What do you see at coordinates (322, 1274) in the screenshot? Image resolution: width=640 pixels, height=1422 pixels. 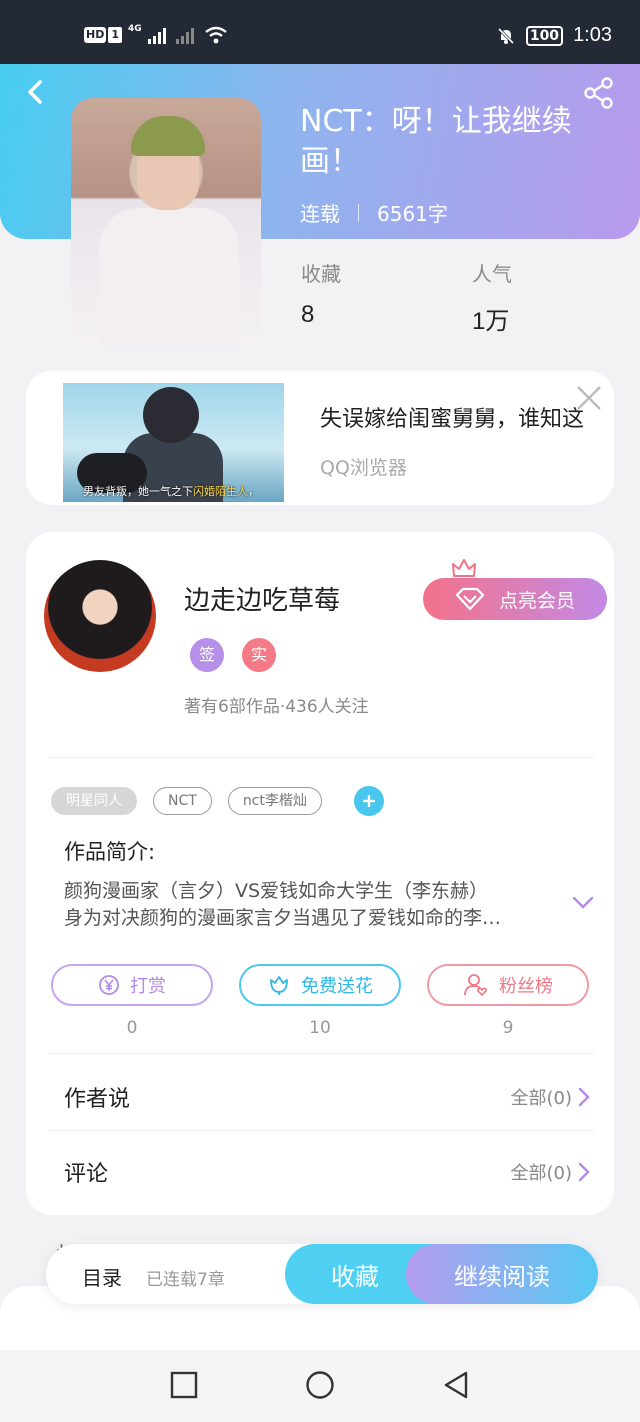 I see `bottom-action-bar: 目录 已连载7章 收藏 继续阅读` at bounding box center [322, 1274].